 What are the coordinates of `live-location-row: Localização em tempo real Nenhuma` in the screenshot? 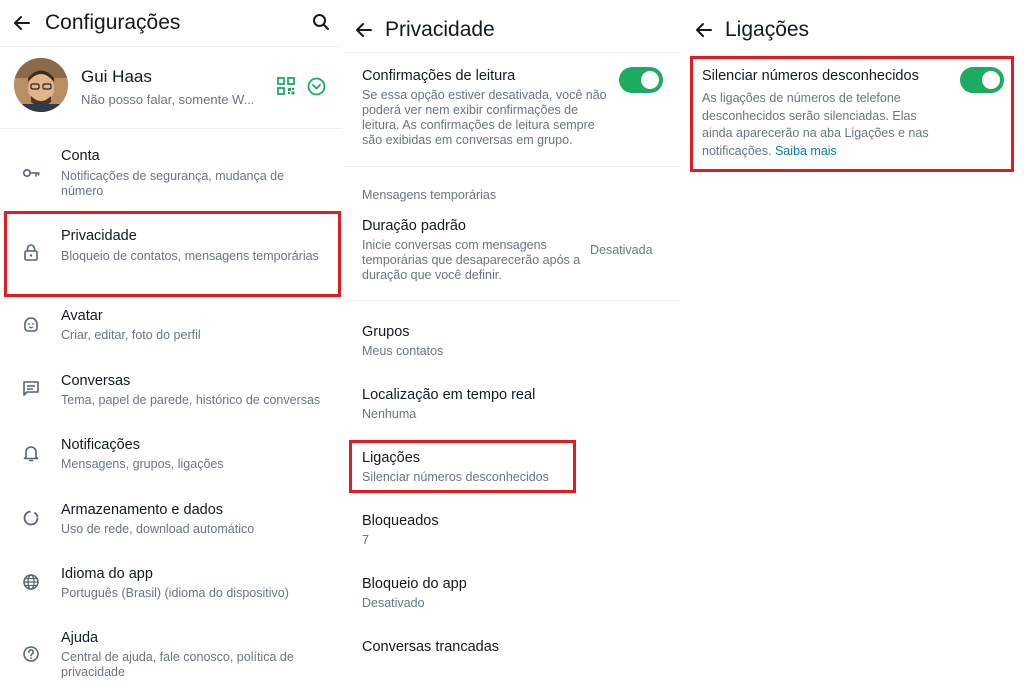 It's located at (512, 405).